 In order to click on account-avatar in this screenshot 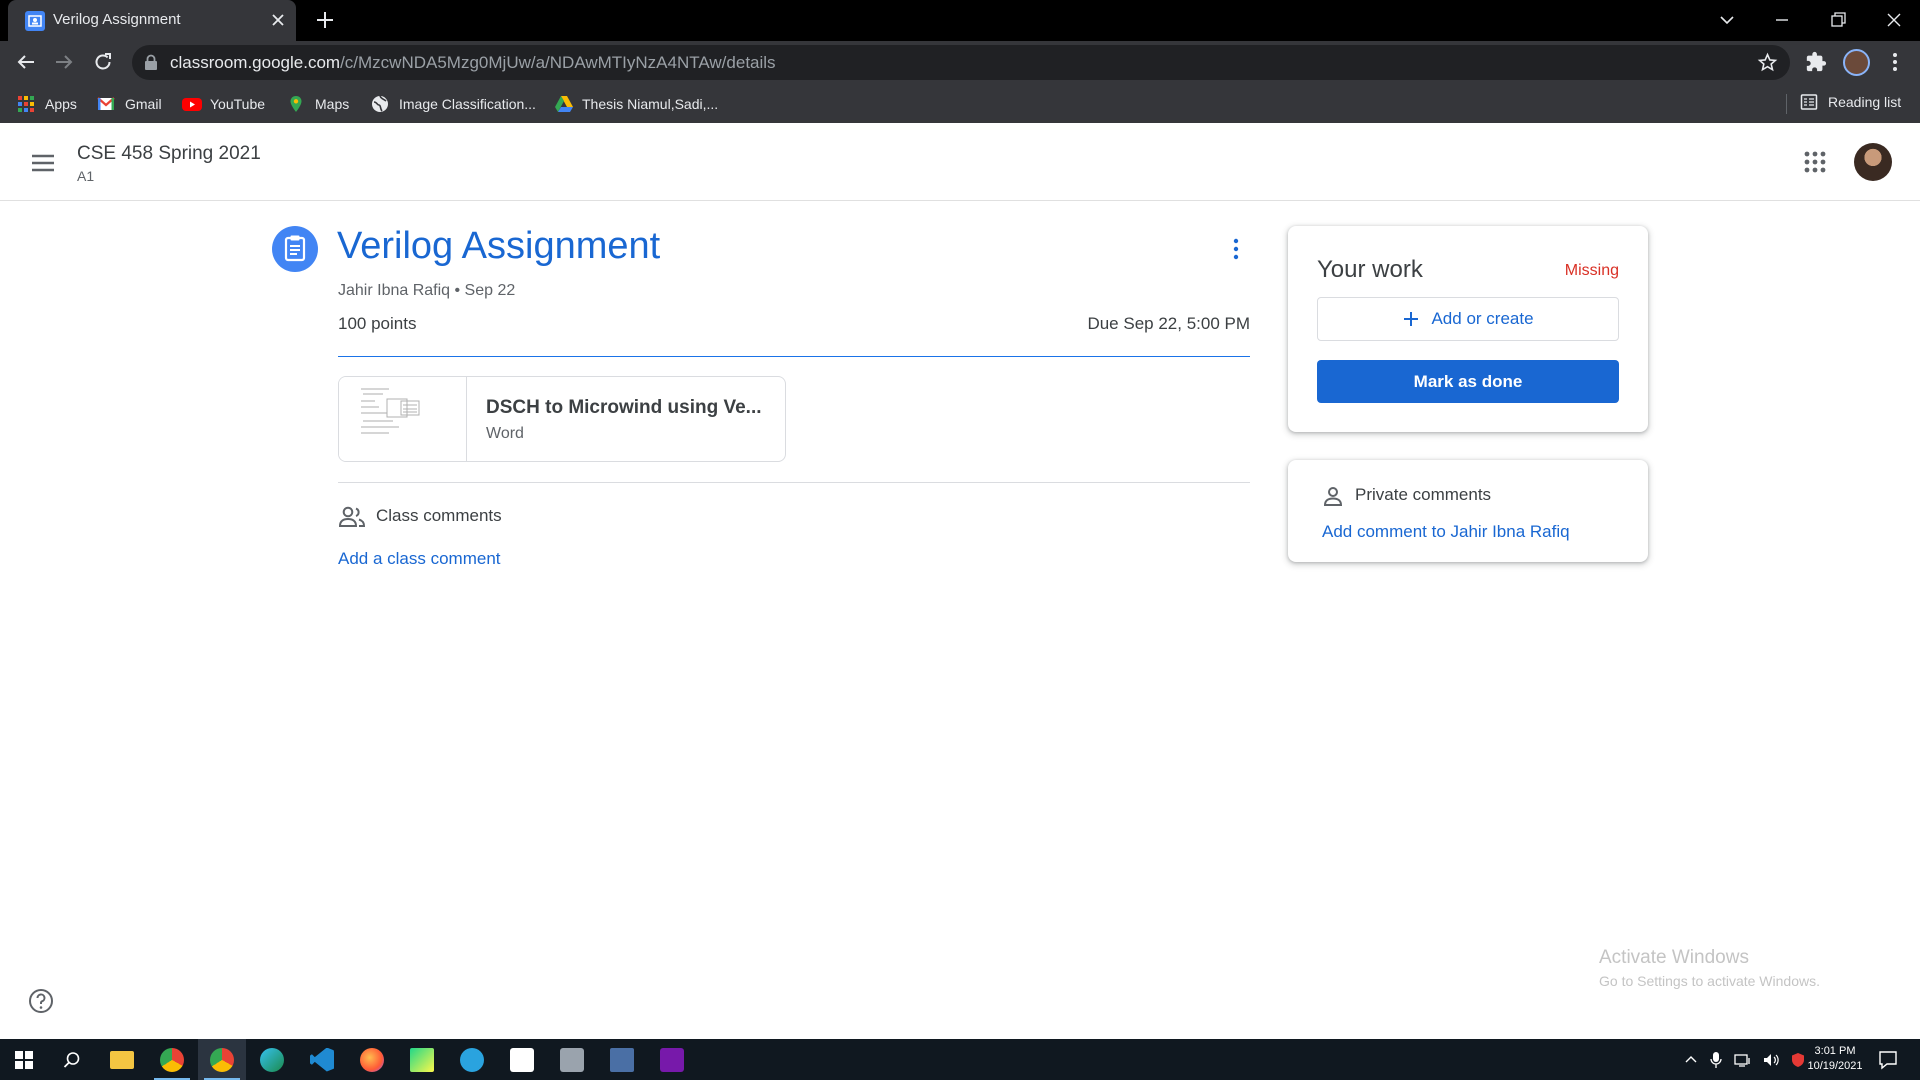, I will do `click(1873, 162)`.